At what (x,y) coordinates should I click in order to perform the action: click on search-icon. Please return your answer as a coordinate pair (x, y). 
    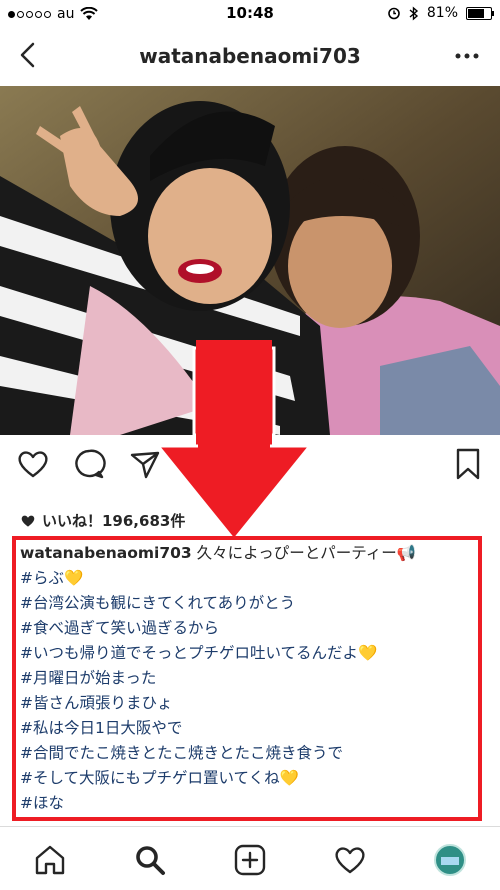
    Looking at the image, I should click on (150, 860).